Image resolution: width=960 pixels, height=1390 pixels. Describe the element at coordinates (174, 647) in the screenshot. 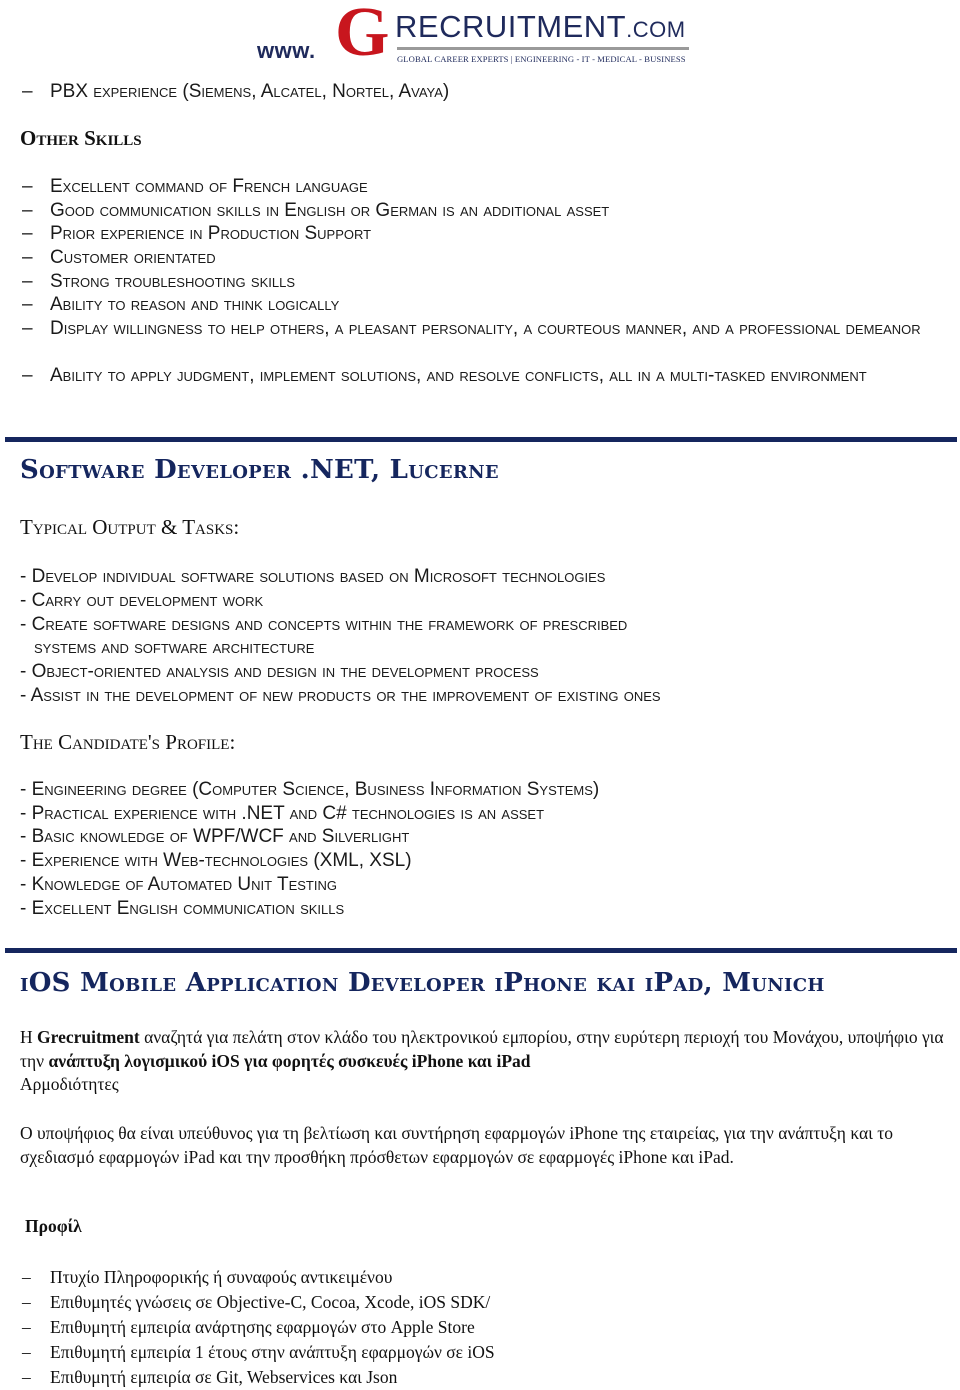

I see `list-item-continuation: systems and software architecture` at that location.